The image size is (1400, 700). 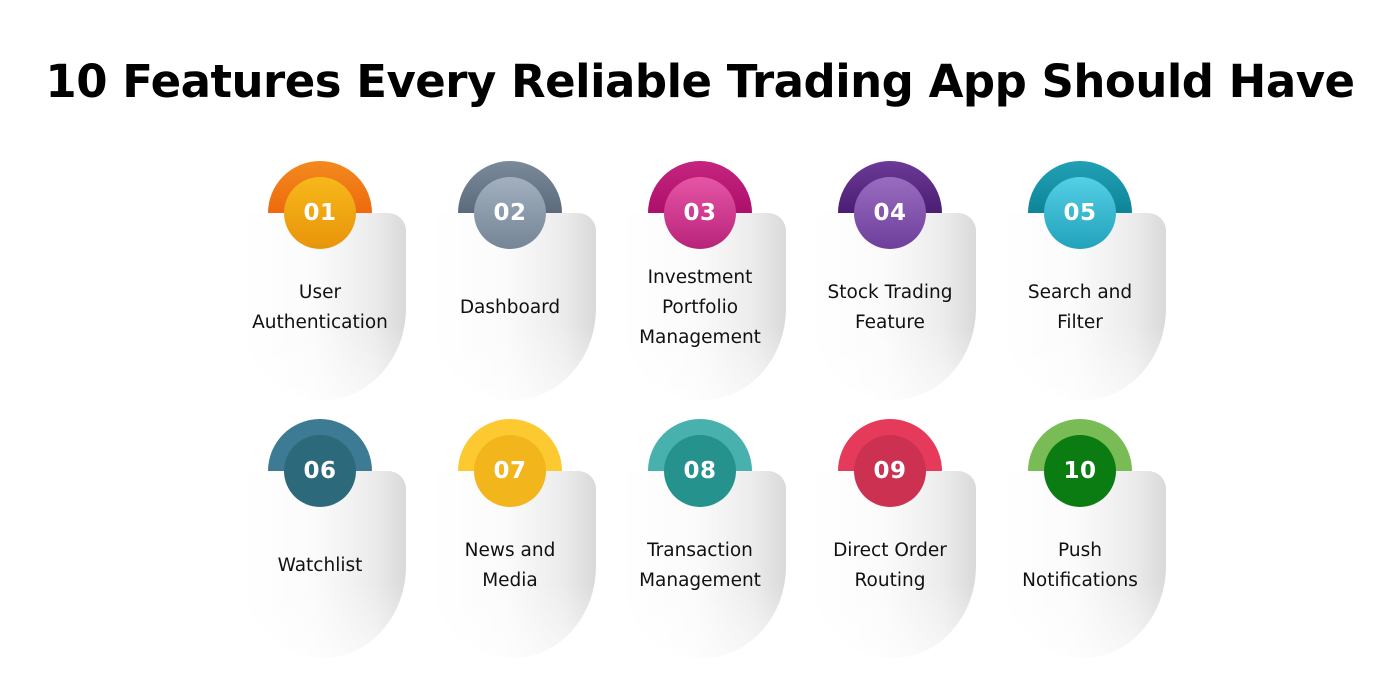 I want to click on feature-number-badge: 06, so click(x=320, y=471).